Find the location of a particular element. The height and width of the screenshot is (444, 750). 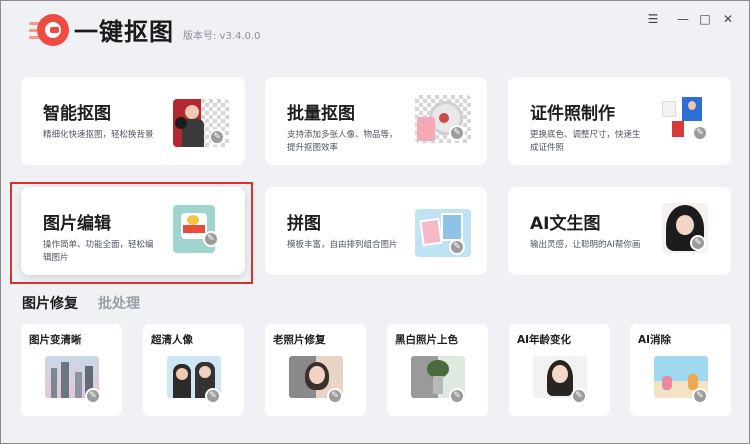

menu-icon: ☰ is located at coordinates (653, 19).